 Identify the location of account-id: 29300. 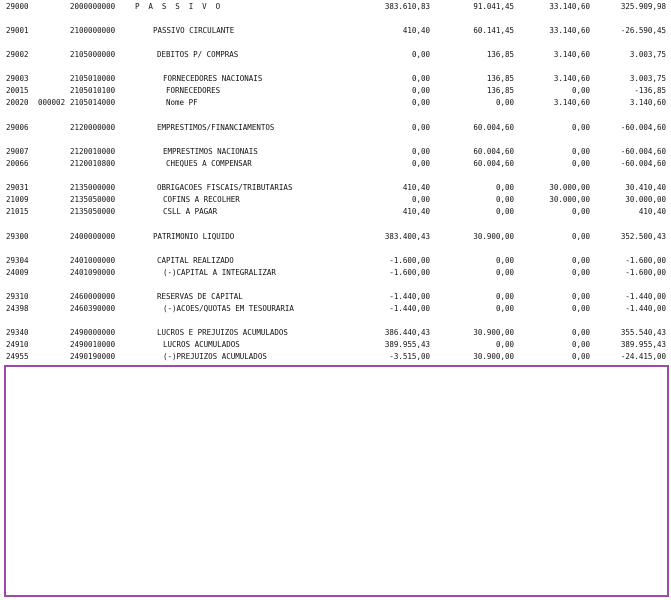
(17, 236).